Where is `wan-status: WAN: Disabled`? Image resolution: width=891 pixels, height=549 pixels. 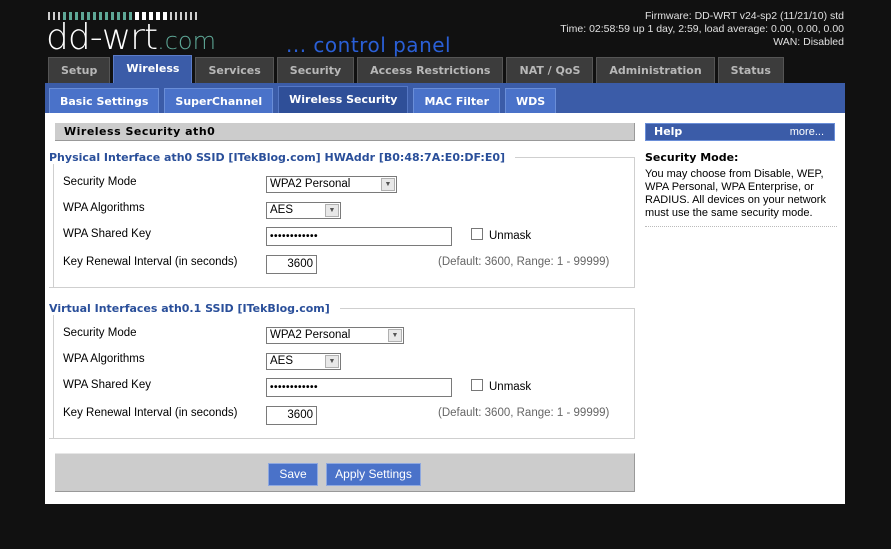 wan-status: WAN: Disabled is located at coordinates (808, 42).